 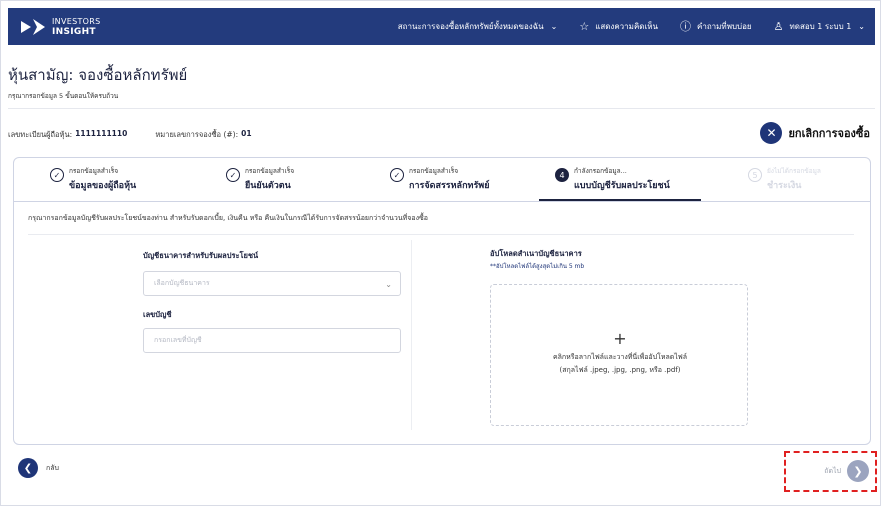 I want to click on booking-value: 01, so click(x=246, y=133).